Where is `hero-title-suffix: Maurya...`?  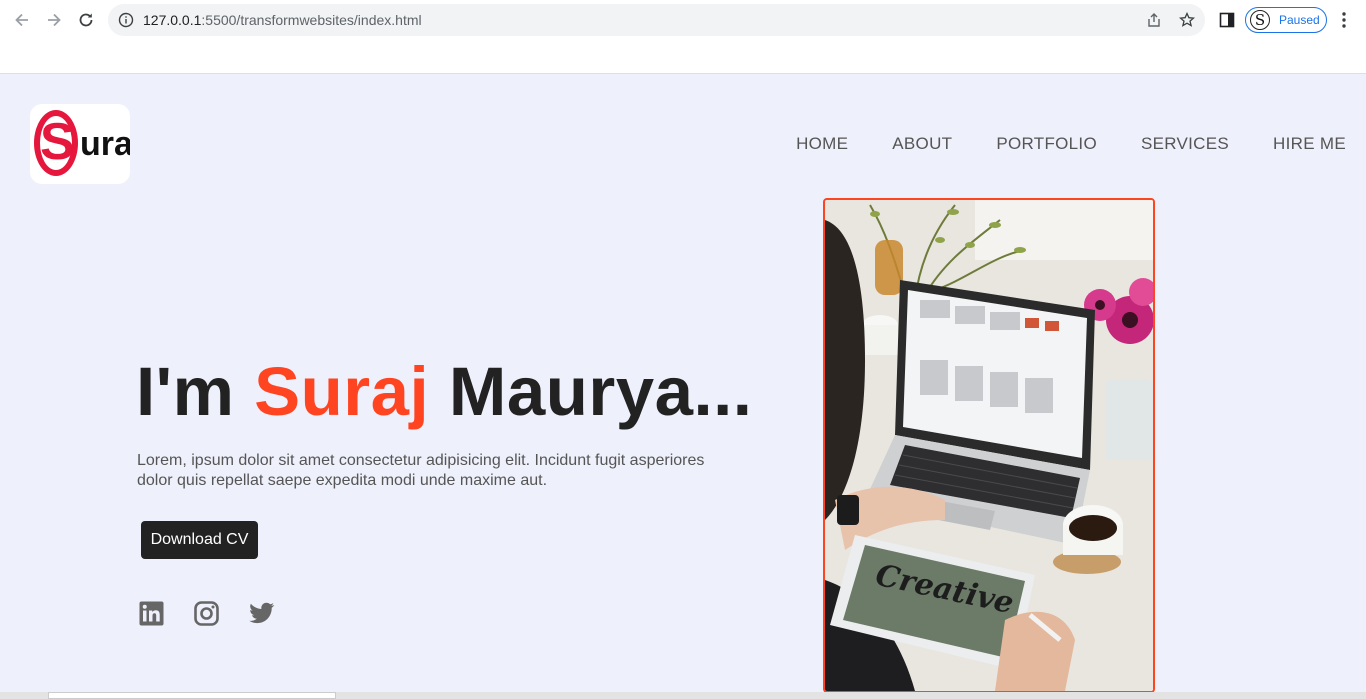
hero-title-suffix: Maurya... is located at coordinates (591, 391).